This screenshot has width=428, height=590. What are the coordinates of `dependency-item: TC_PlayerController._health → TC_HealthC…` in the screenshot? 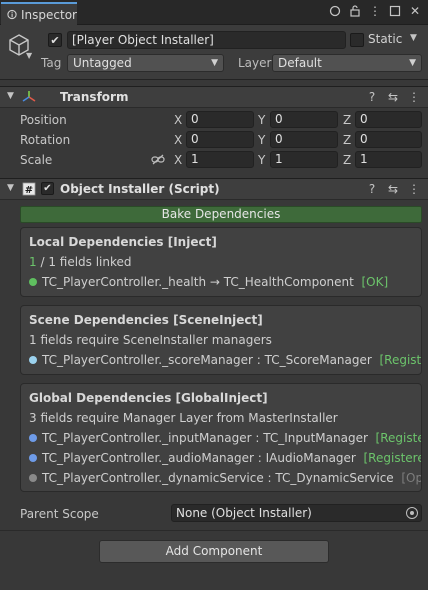 It's located at (208, 282).